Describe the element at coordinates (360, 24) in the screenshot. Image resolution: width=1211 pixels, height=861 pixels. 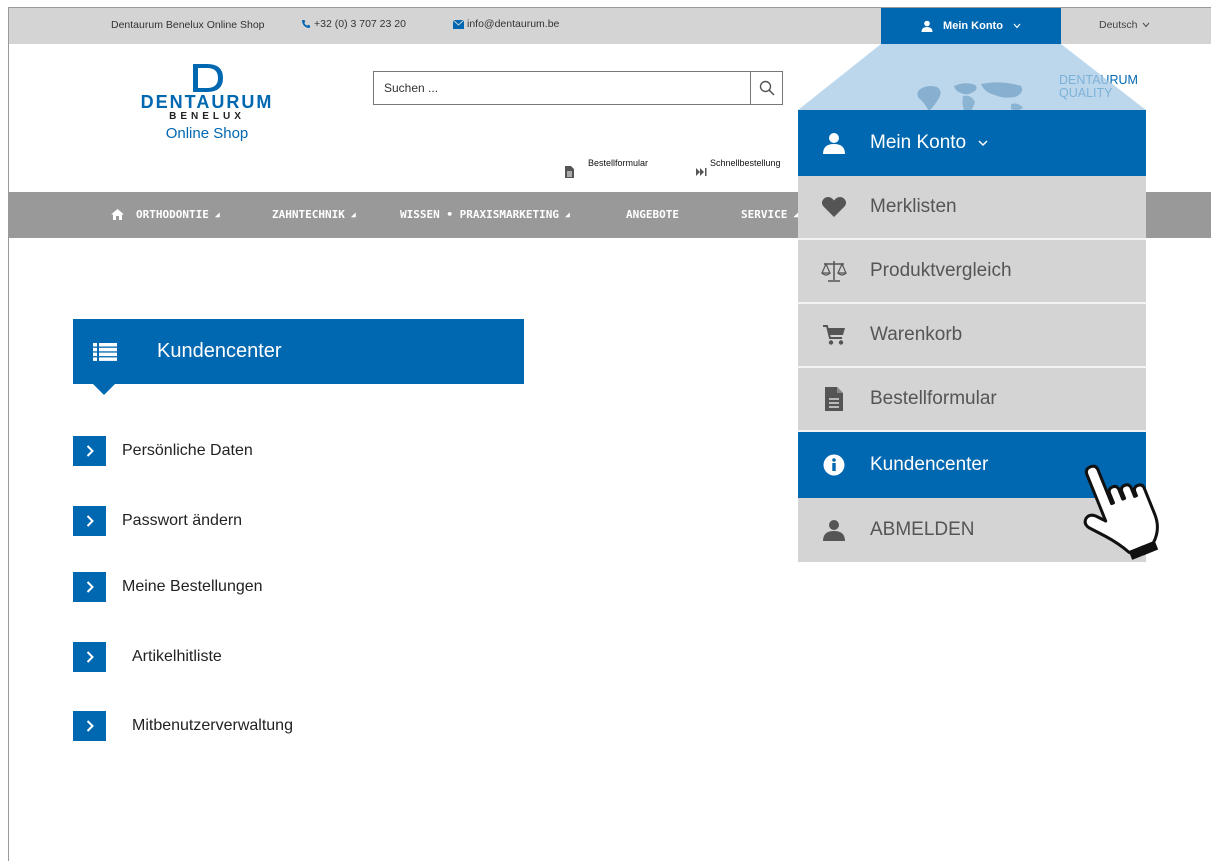
I see `phone-number: +32 (0) 3 707 23 20` at that location.